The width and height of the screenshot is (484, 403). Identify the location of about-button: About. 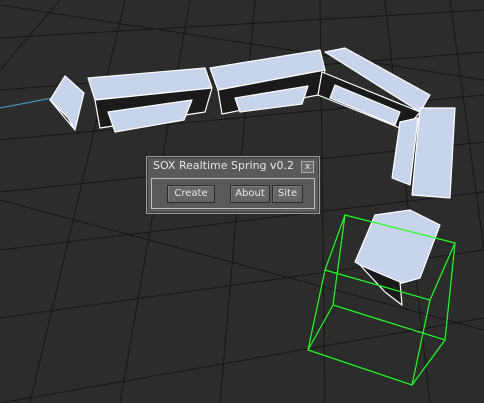
(250, 194).